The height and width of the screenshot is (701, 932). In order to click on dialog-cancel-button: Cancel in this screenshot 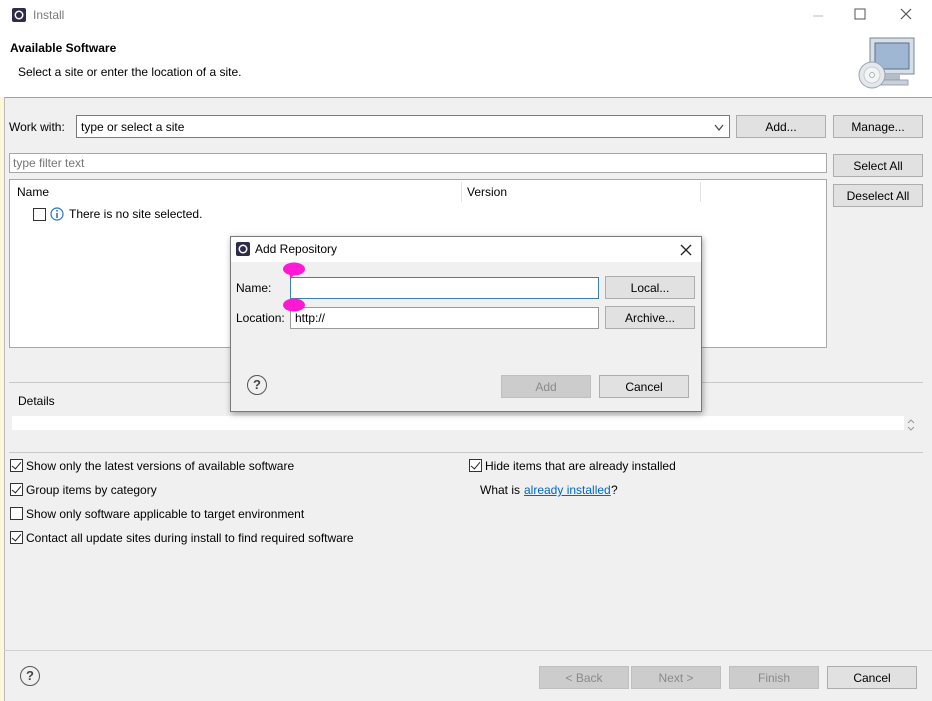, I will do `click(644, 386)`.